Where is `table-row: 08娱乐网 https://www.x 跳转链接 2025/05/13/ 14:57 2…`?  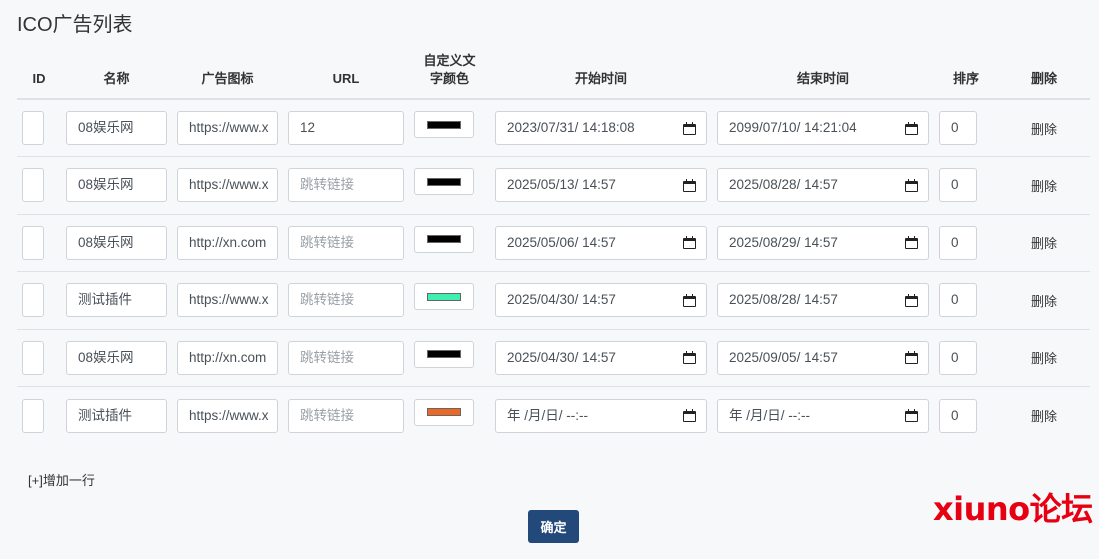 table-row: 08娱乐网 https://www.x 跳转链接 2025/05/13/ 14:57 2… is located at coordinates (553, 185).